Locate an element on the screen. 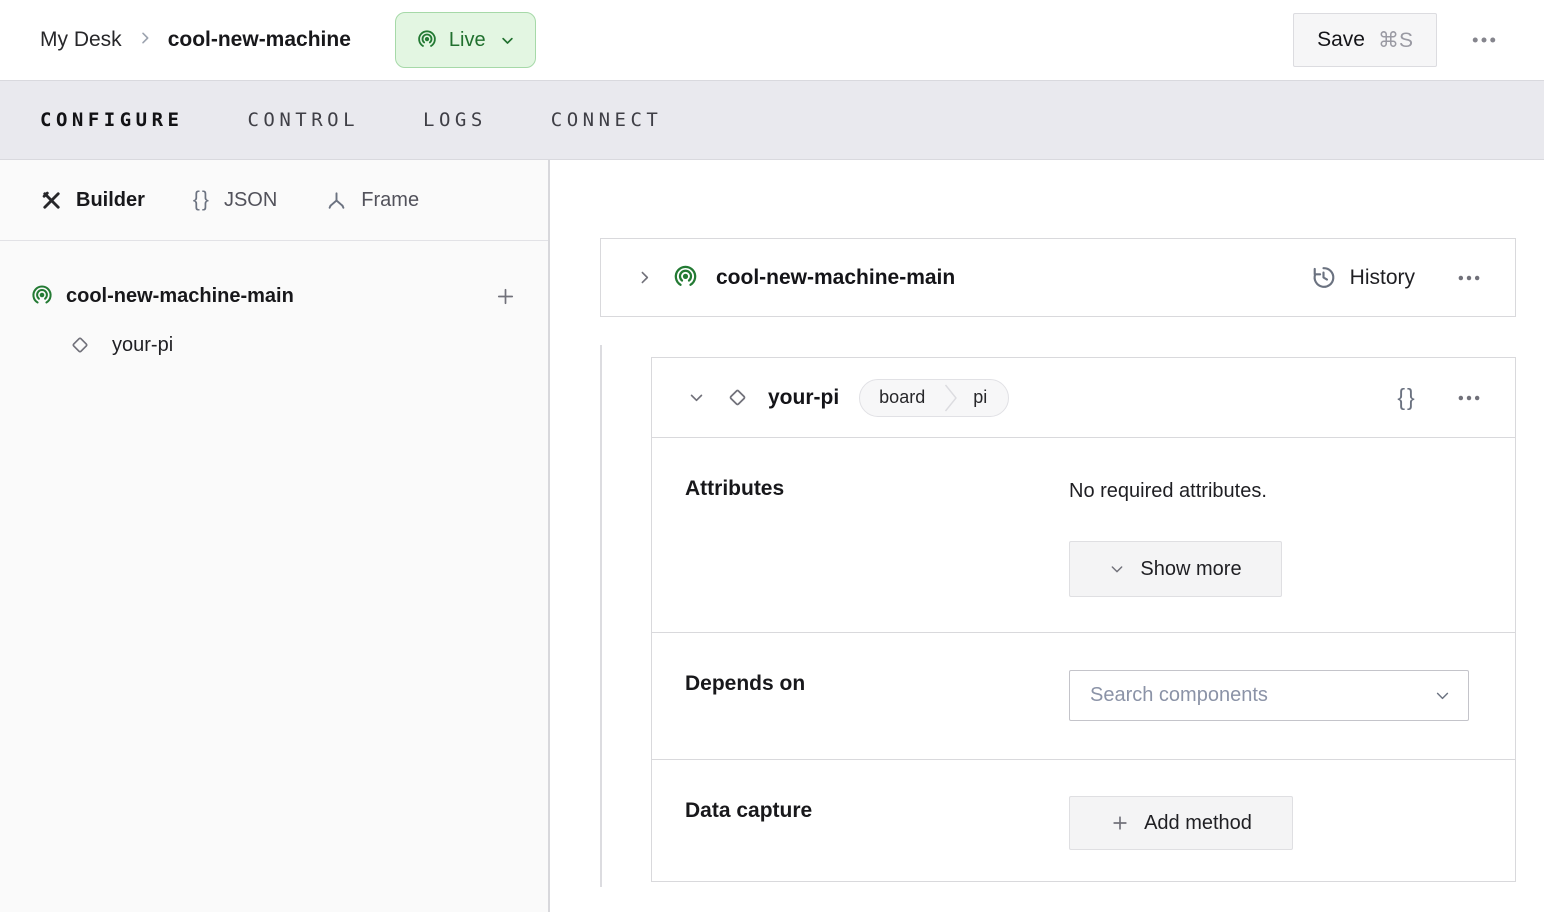  breadcrumb-current: cool-new-machine is located at coordinates (259, 39).